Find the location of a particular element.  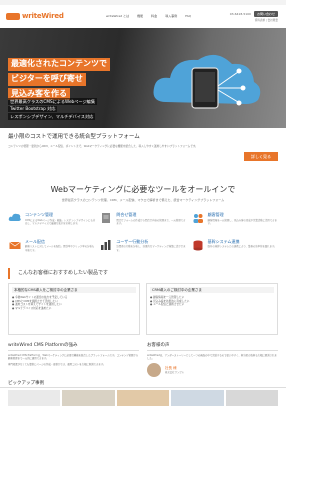

avatar is located at coordinates (154, 370).